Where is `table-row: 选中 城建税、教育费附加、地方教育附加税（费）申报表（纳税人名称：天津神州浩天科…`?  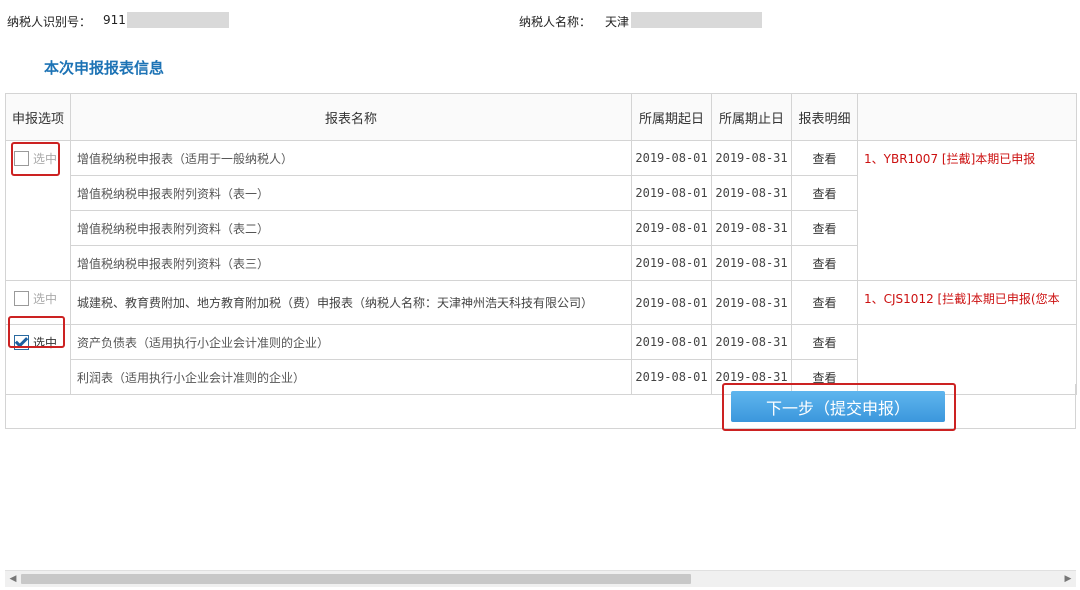
table-row: 选中 城建税、教育费附加、地方教育附加税（费）申报表（纳税人名称：天津神州浩天科… is located at coordinates (541, 302).